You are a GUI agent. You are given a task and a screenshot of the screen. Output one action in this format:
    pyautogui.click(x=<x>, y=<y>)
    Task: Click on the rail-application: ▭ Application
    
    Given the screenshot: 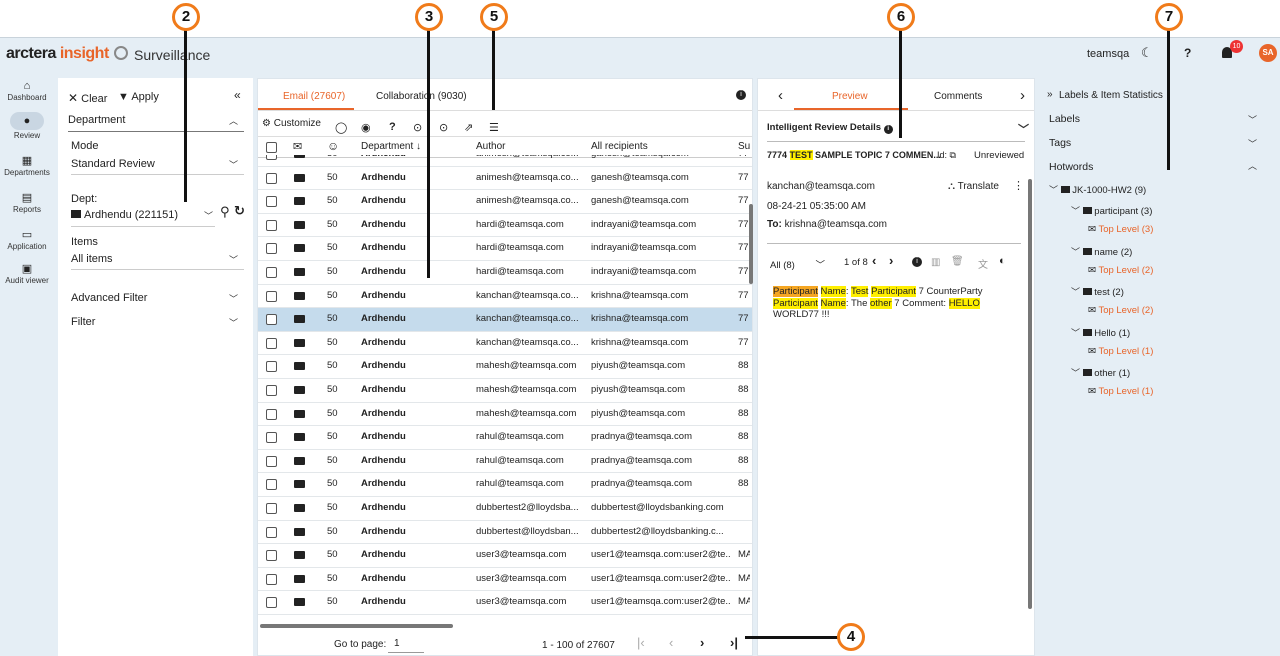 What is the action you would take?
    pyautogui.click(x=27, y=239)
    